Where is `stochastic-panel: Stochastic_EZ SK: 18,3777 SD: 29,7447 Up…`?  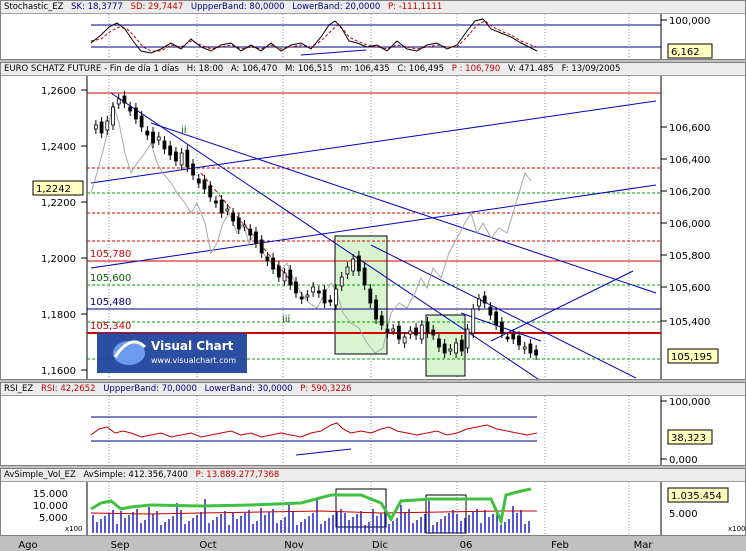 stochastic-panel: Stochastic_EZ SK: 18,3777 SD: 29,7447 Up… is located at coordinates (373, 30).